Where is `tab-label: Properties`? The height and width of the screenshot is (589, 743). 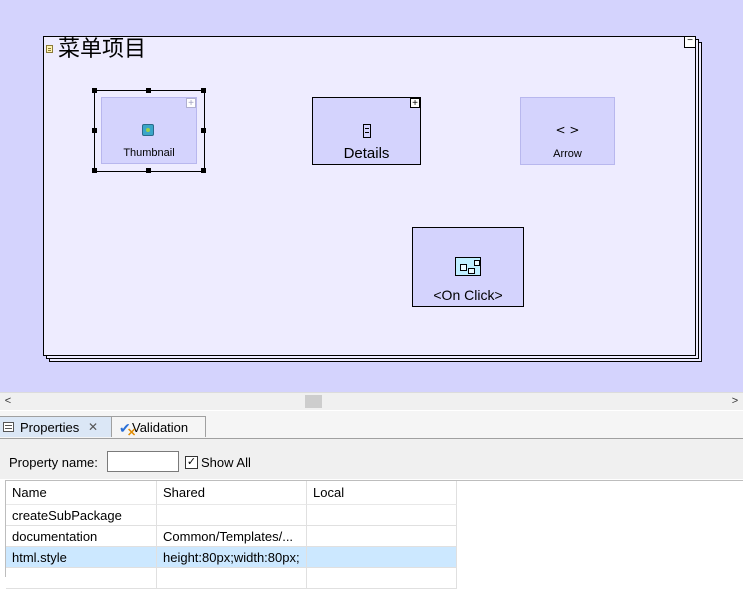 tab-label: Properties is located at coordinates (50, 427).